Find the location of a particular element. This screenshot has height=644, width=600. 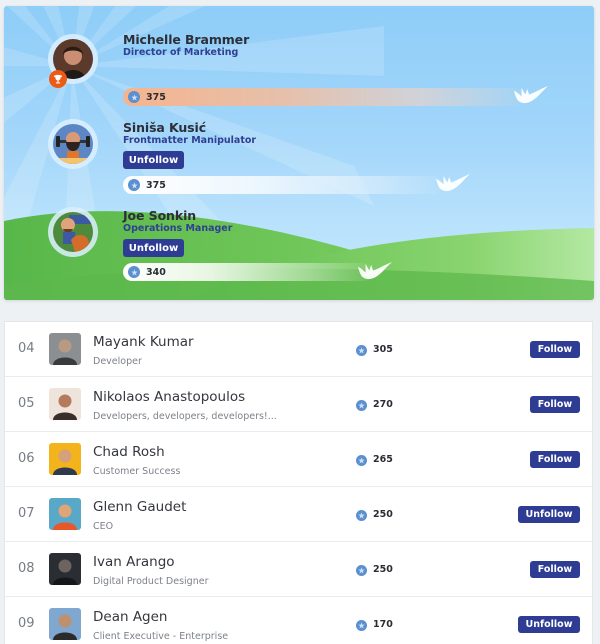

user-name: Ivan Arango is located at coordinates (134, 562).